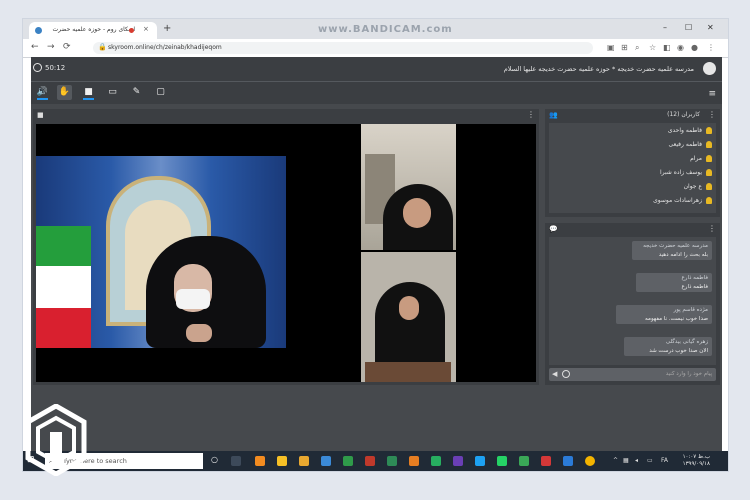  I want to click on maximize-button: ☐, so click(688, 27).